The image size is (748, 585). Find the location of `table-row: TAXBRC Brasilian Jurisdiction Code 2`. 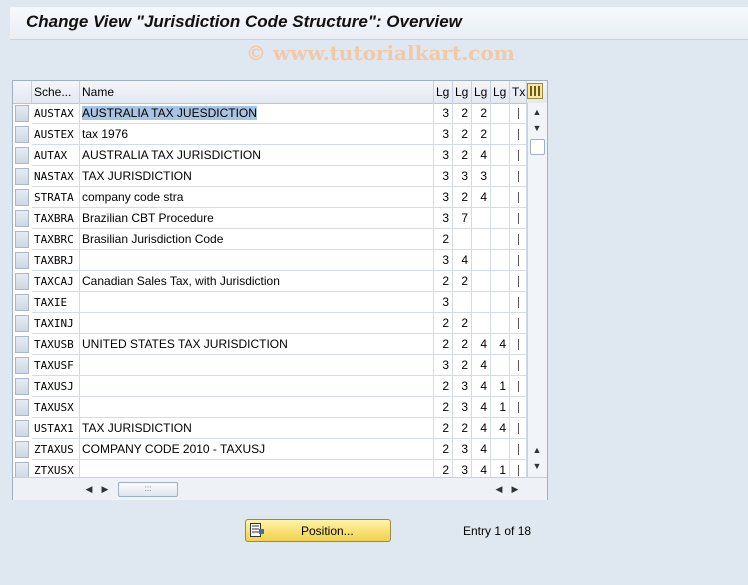

table-row: TAXBRC Brasilian Jurisdiction Code 2 is located at coordinates (270, 239).